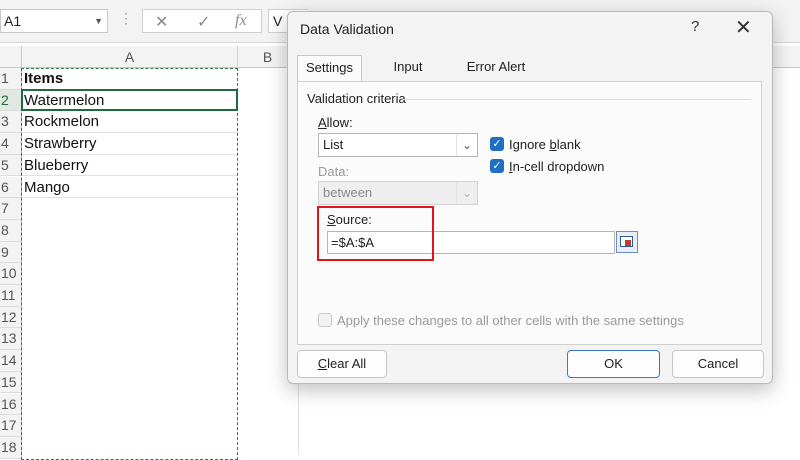 The height and width of the screenshot is (460, 800). I want to click on row-header: 2, so click(11, 100).